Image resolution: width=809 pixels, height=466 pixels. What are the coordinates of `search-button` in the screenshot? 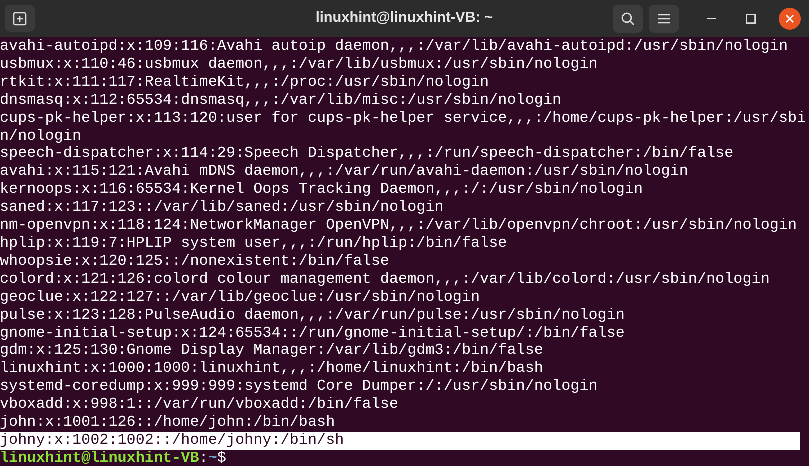 It's located at (628, 18).